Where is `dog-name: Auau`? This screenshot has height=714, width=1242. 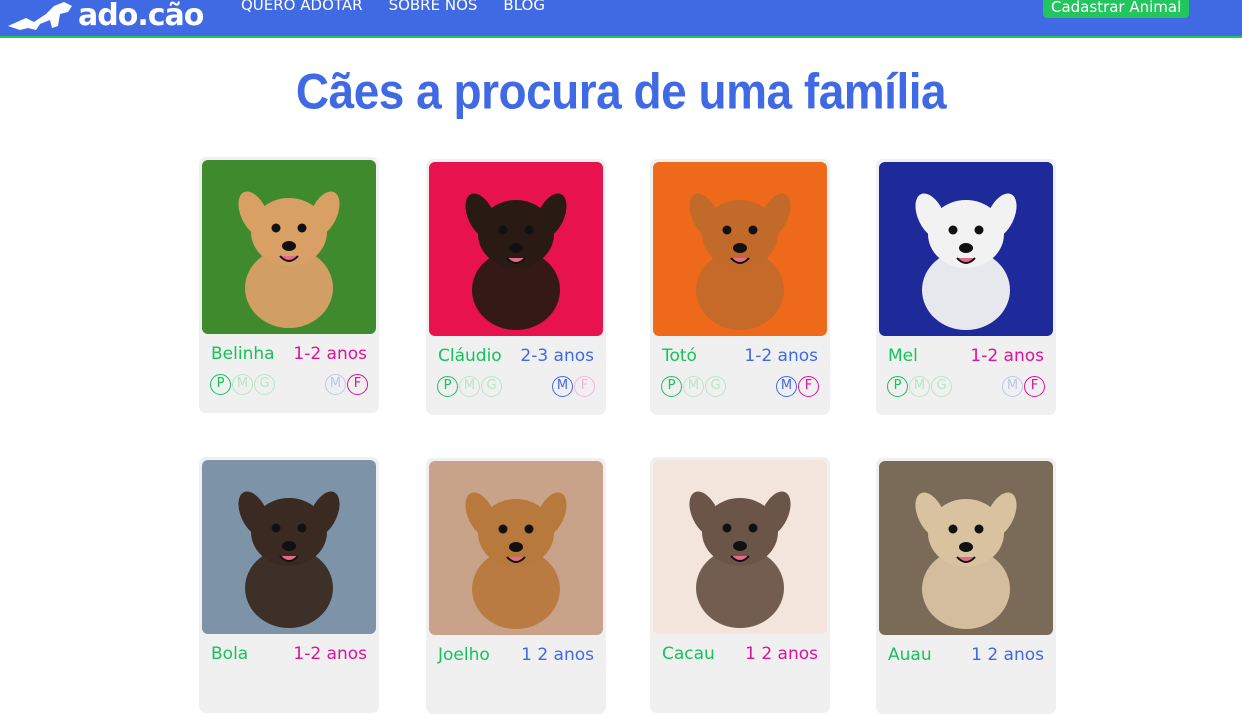
dog-name: Auau is located at coordinates (910, 655).